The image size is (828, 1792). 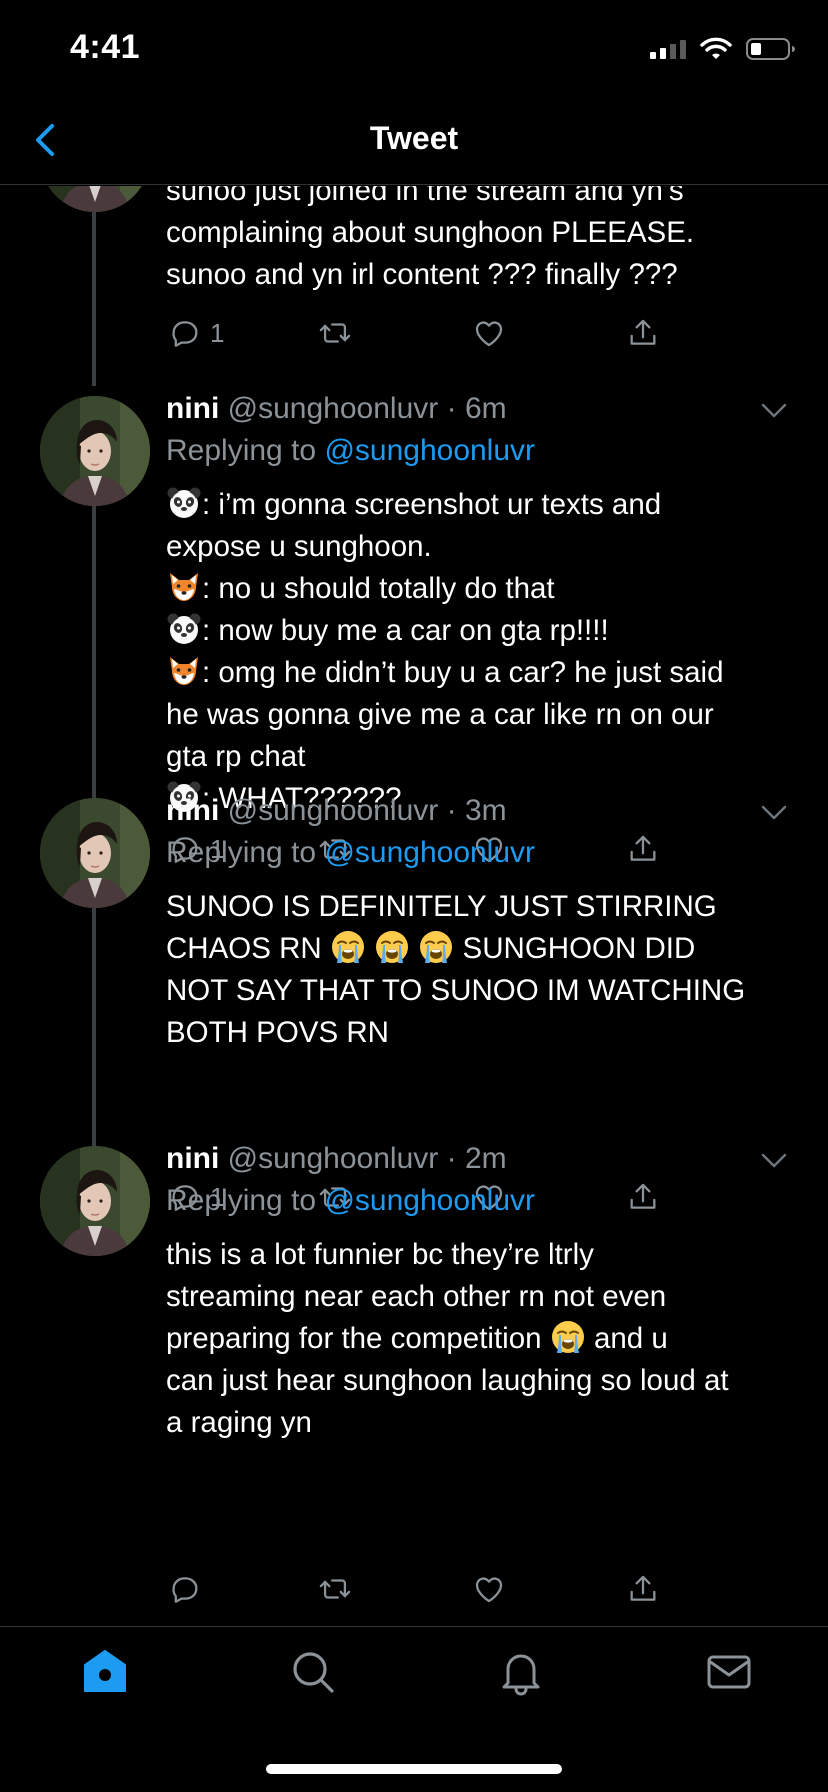 I want to click on reply-button: 1, so click(x=196, y=333).